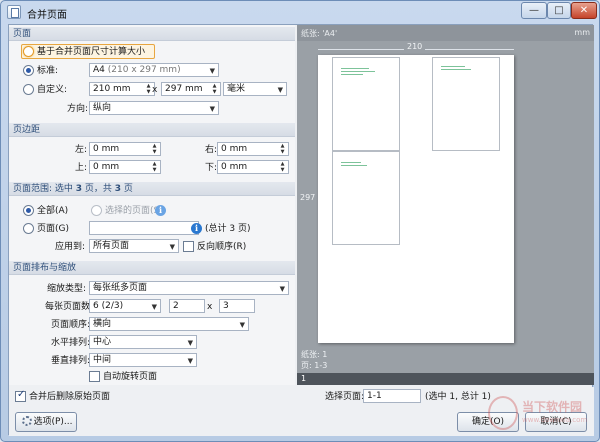  What do you see at coordinates (112, 89) in the screenshot?
I see `custom-width-value: 210 mm` at bounding box center [112, 89].